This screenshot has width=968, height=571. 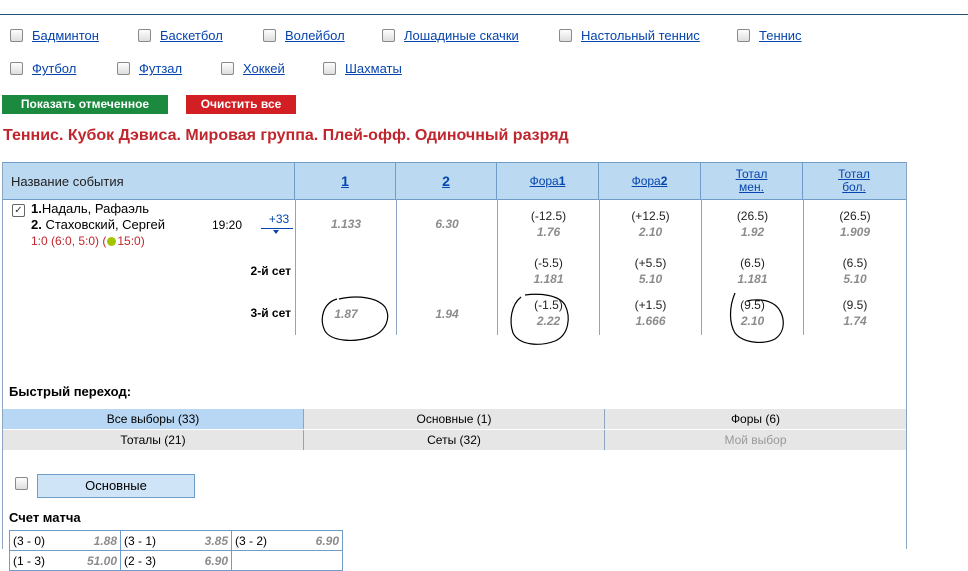 I want to click on tennis-ball-icon, so click(x=112, y=241).